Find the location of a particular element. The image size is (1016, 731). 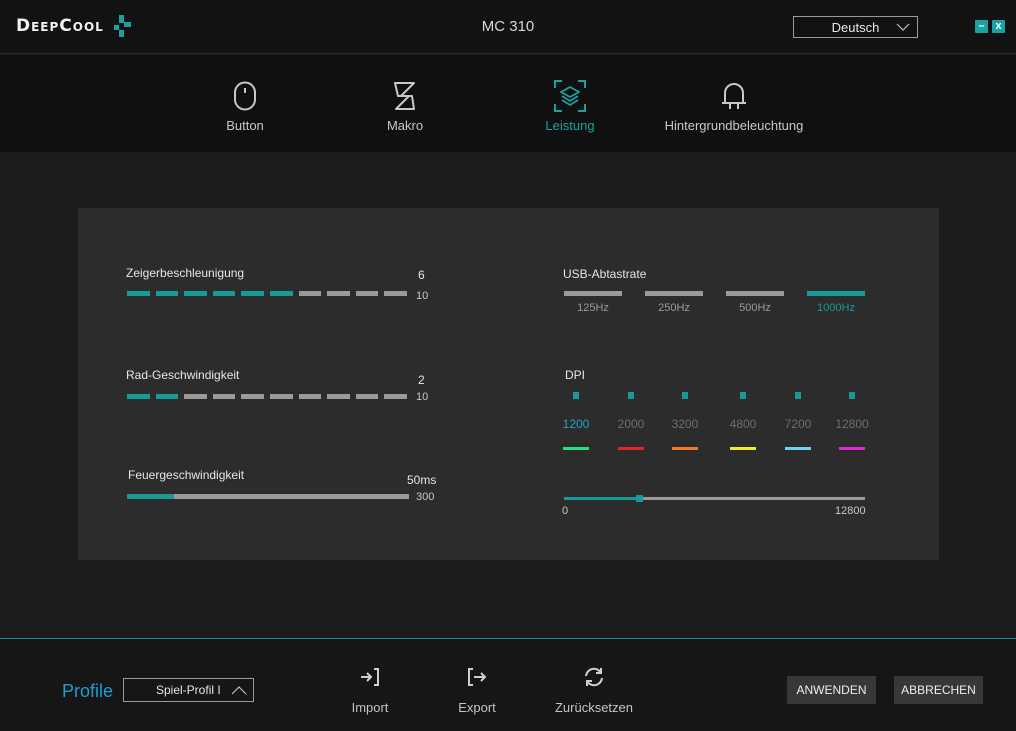

wheel-speed-value: 2 is located at coordinates (421, 380).